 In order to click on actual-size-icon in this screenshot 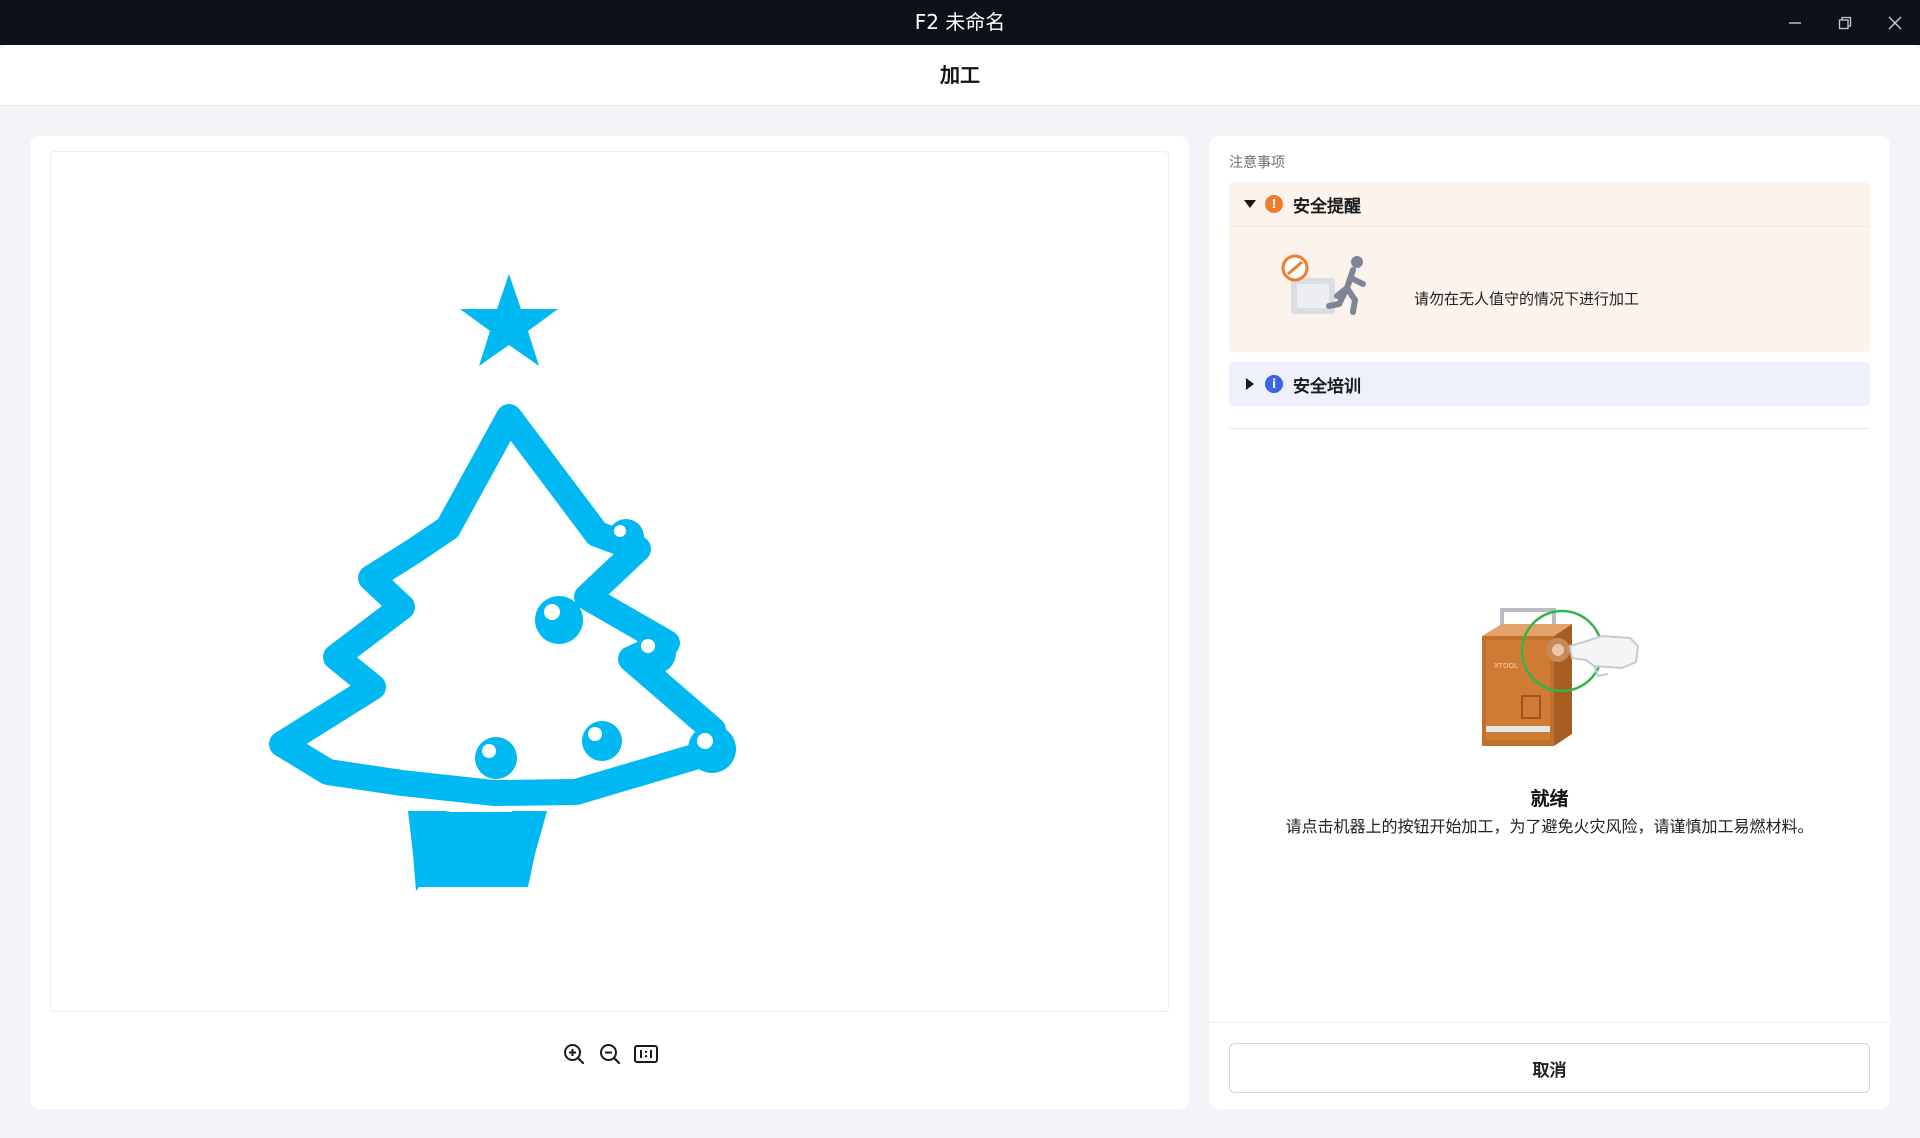, I will do `click(645, 1054)`.